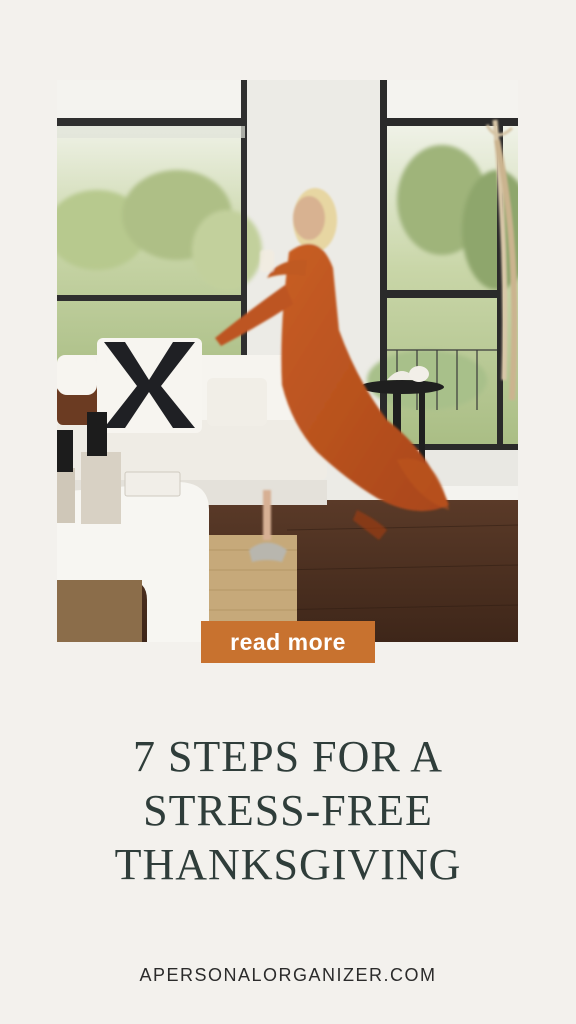 Image resolution: width=576 pixels, height=1024 pixels. I want to click on title-line-2: STRESS-FREE, so click(288, 810).